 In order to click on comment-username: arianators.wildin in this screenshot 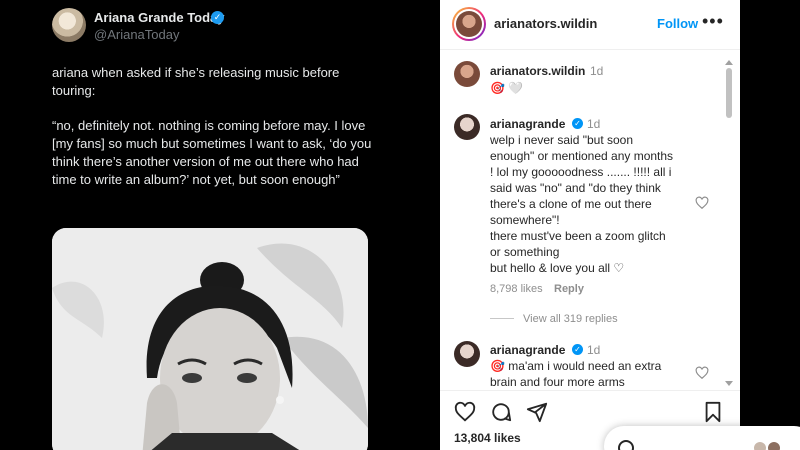, I will do `click(537, 71)`.